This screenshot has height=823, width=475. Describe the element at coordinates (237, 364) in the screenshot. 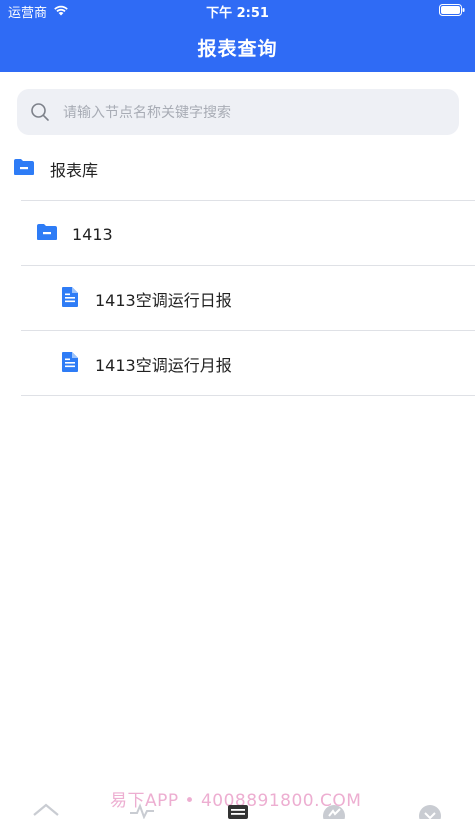

I see `tree-node-report: 1413空调运行月报` at that location.